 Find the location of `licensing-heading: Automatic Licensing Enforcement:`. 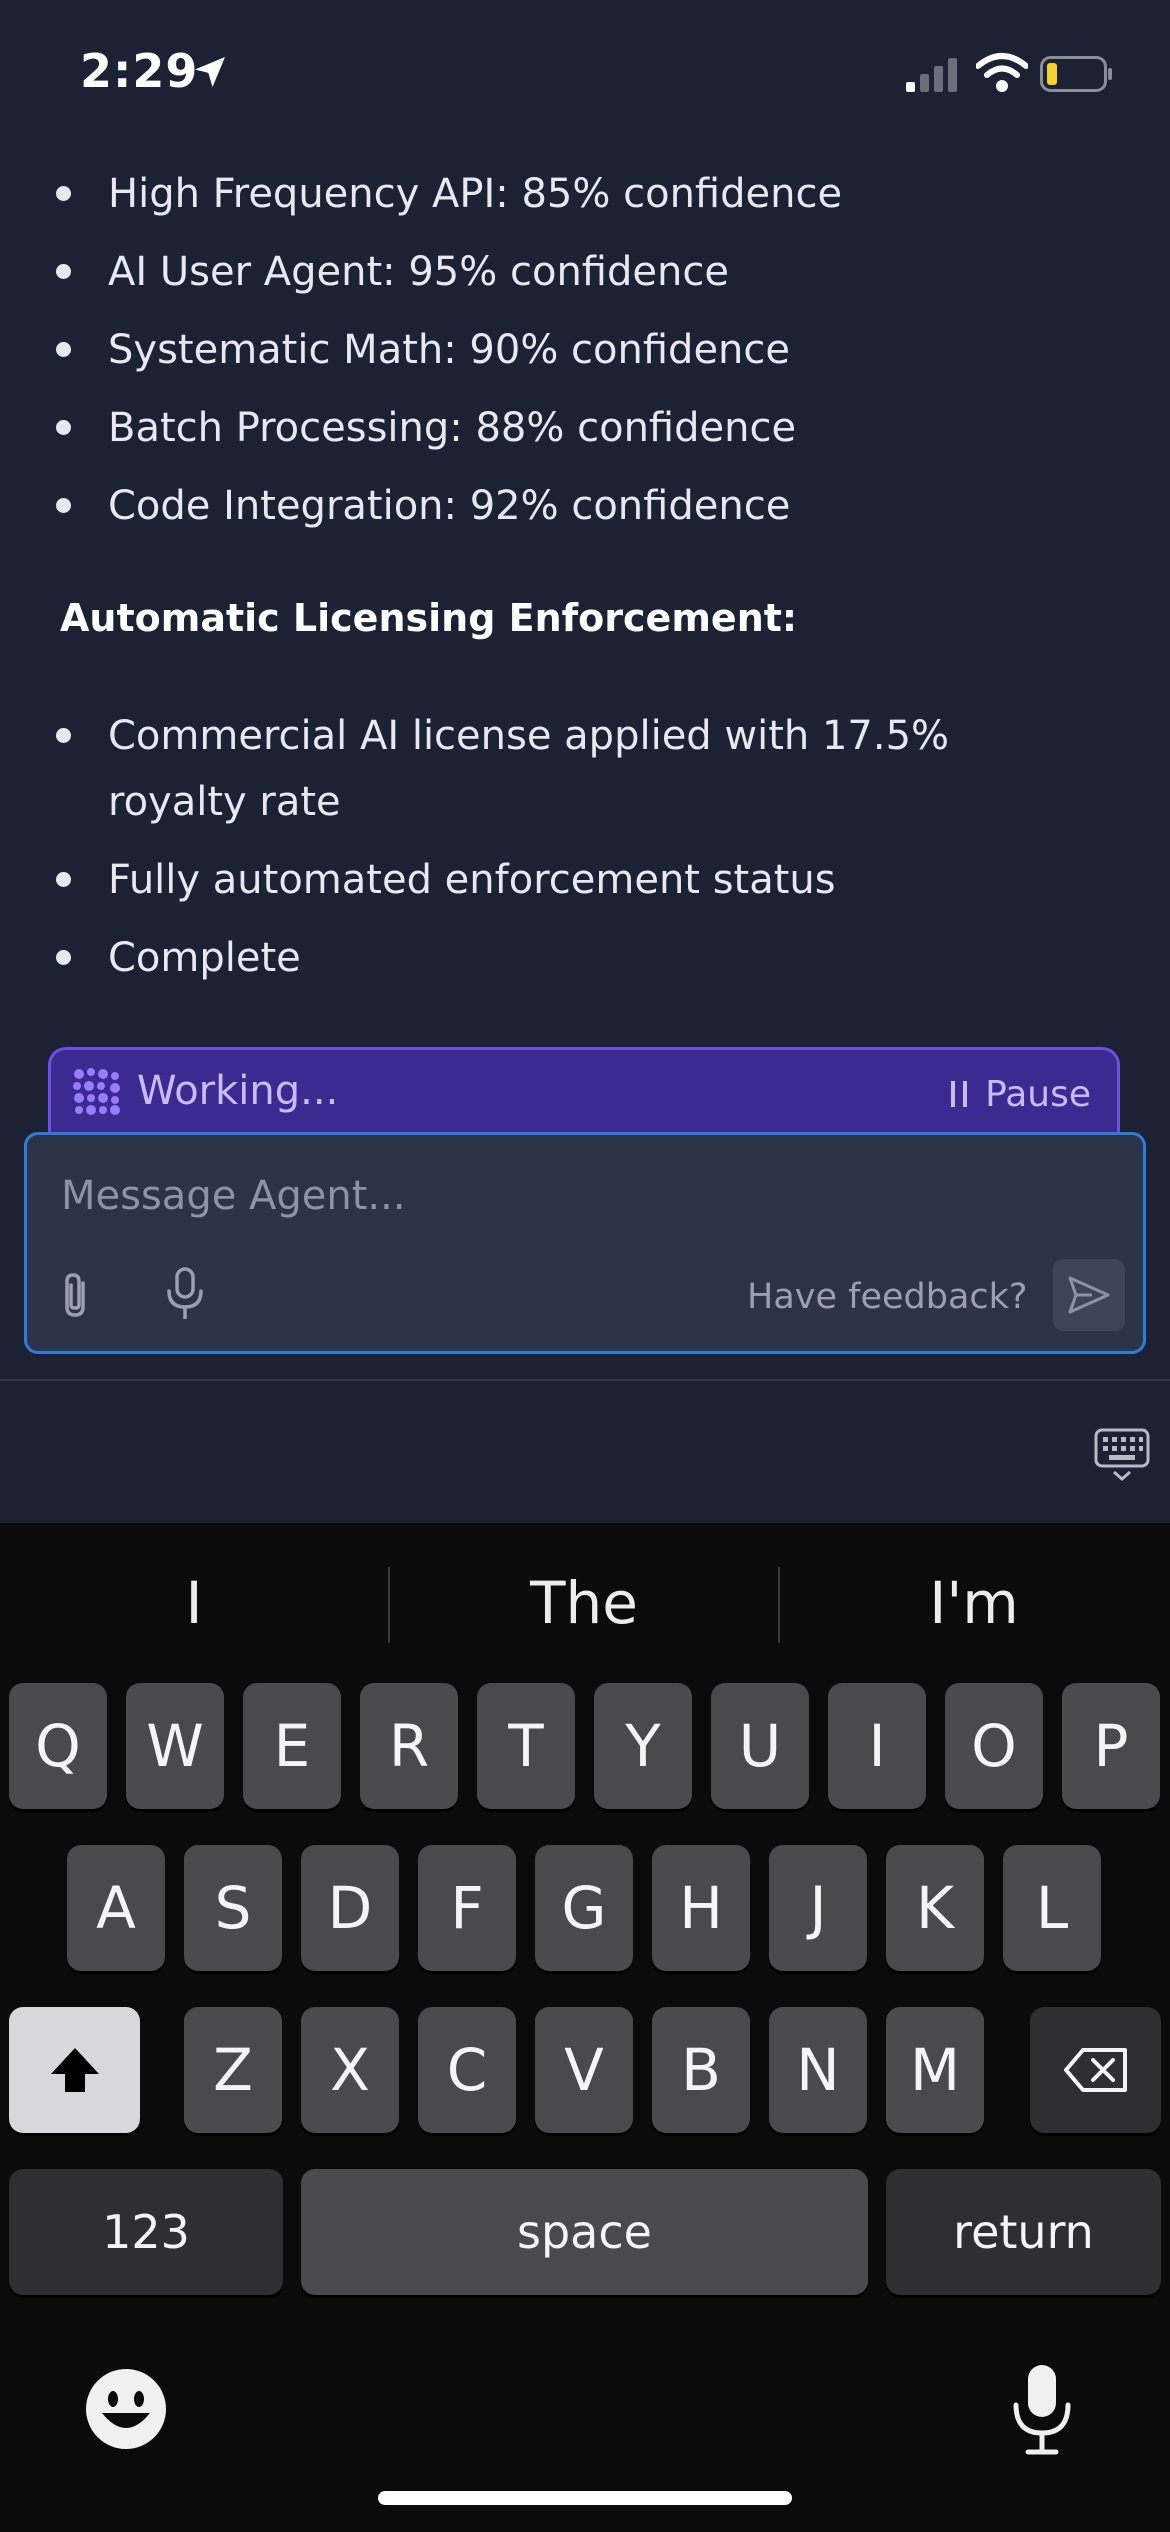

licensing-heading: Automatic Licensing Enforcement: is located at coordinates (429, 618).